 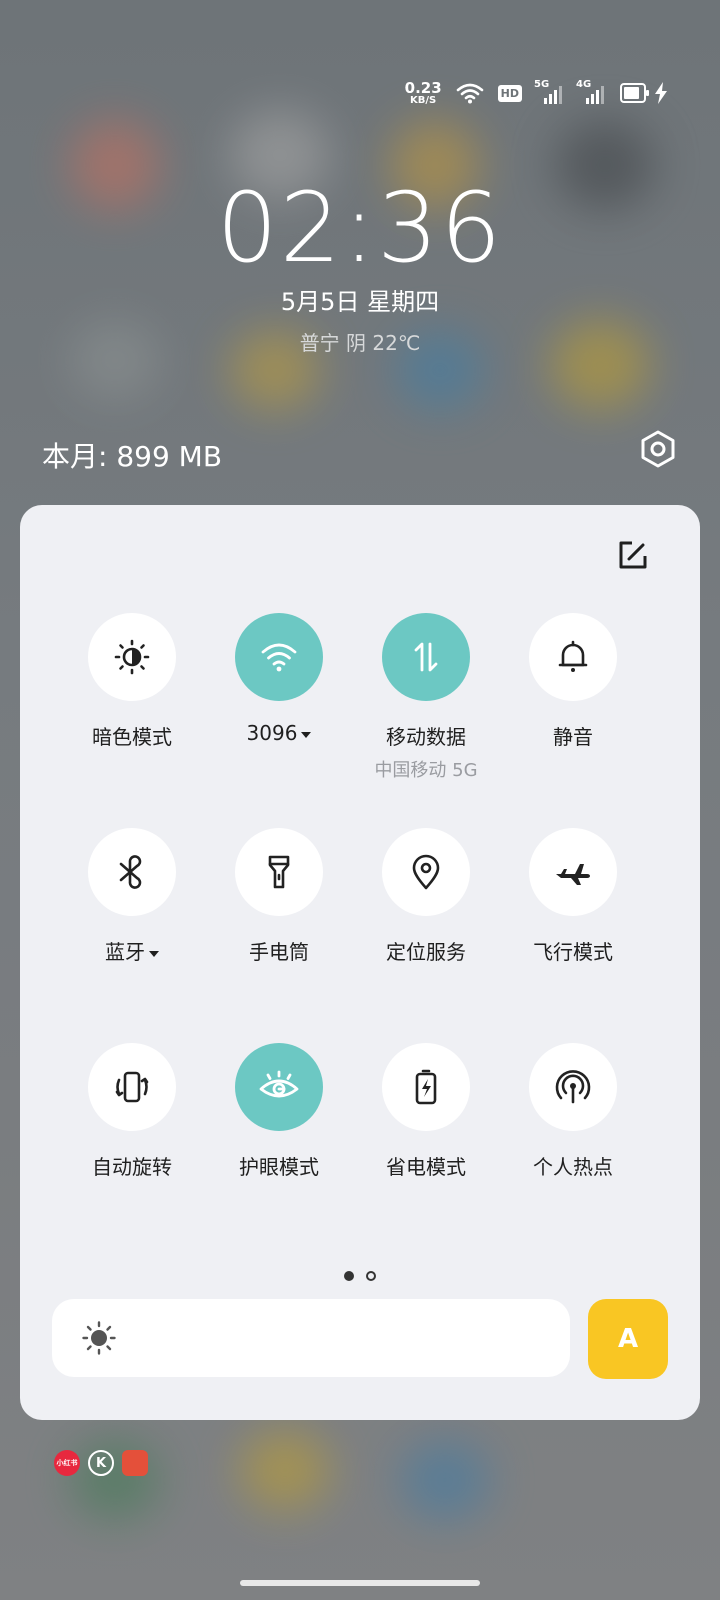 I want to click on quick-tile-bell: 静音, so click(x=573, y=681).